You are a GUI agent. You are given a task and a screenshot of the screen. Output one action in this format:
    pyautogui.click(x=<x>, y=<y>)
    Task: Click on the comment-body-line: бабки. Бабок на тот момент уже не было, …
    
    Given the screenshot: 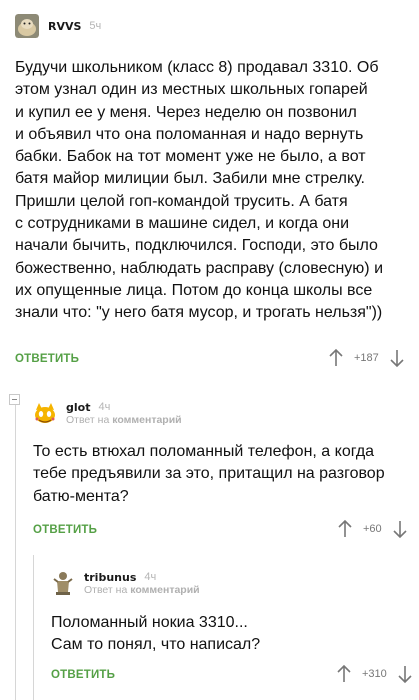 What is the action you would take?
    pyautogui.click(x=190, y=157)
    